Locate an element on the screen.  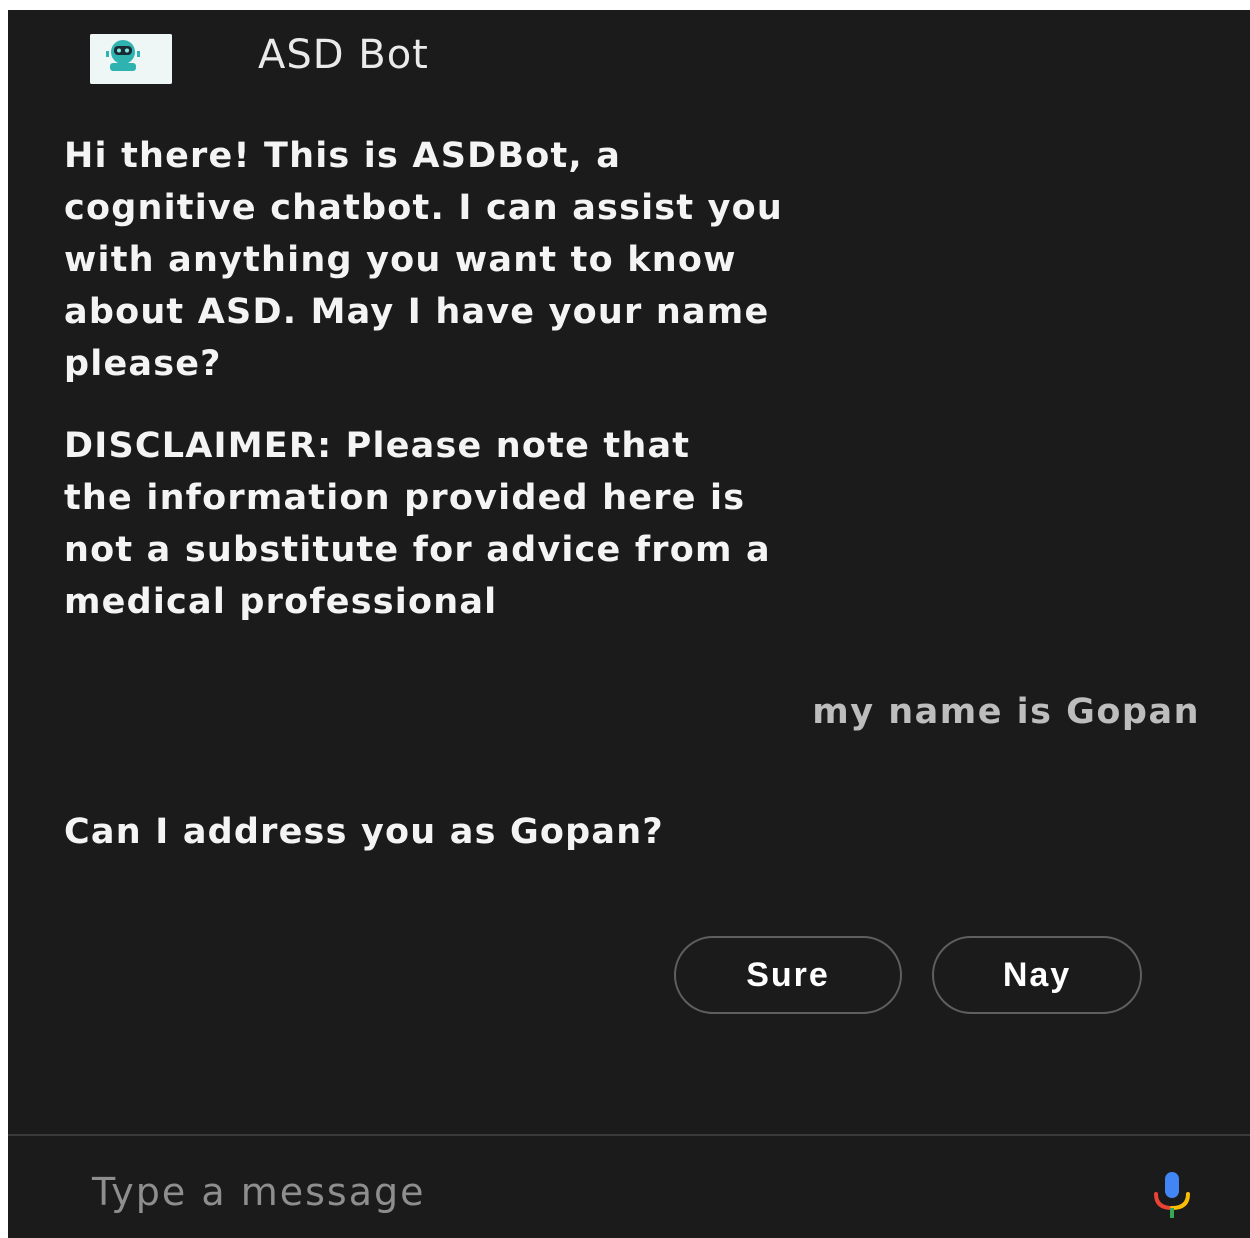
bot-avatar is located at coordinates (131, 59).